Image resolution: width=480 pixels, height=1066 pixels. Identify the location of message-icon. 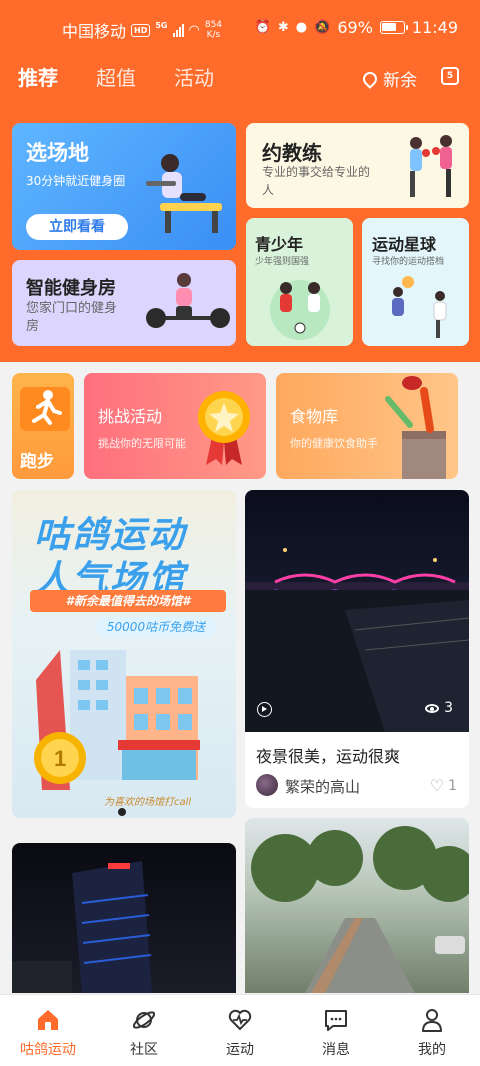
(336, 1020).